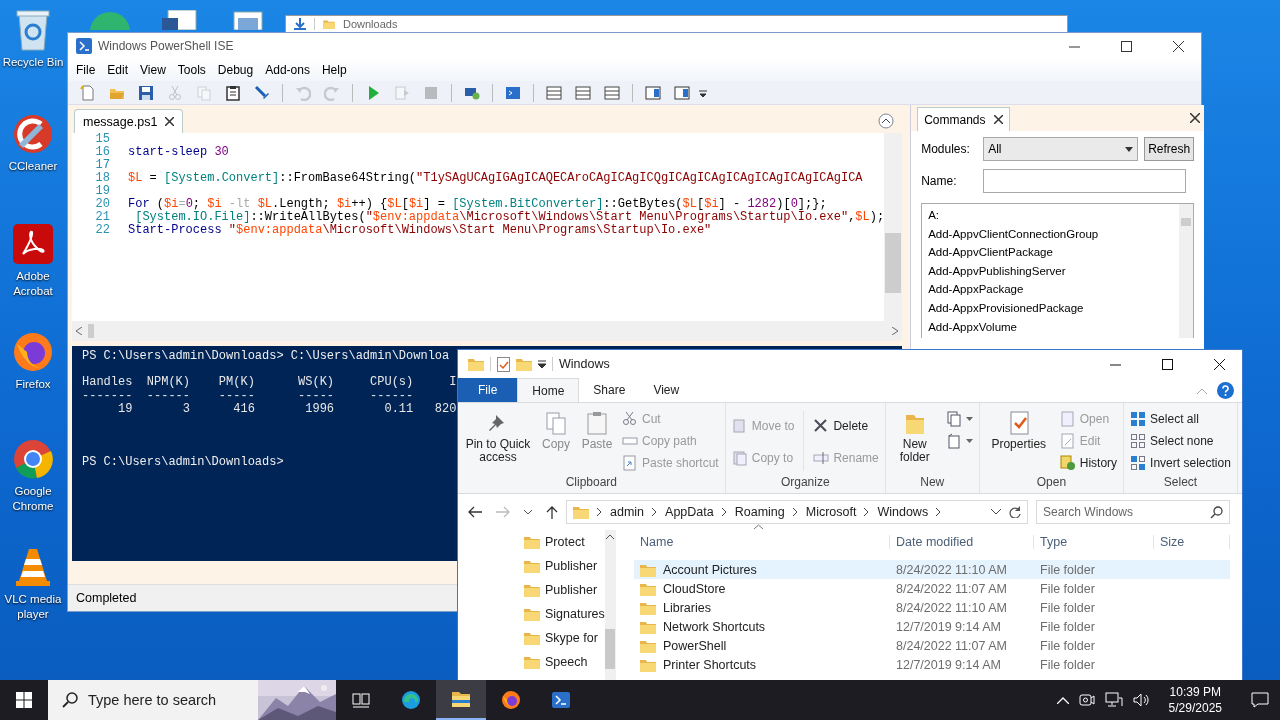  Describe the element at coordinates (1051, 234) in the screenshot. I see `command-list-item: Add-AppvClientConnectionGroup` at that location.